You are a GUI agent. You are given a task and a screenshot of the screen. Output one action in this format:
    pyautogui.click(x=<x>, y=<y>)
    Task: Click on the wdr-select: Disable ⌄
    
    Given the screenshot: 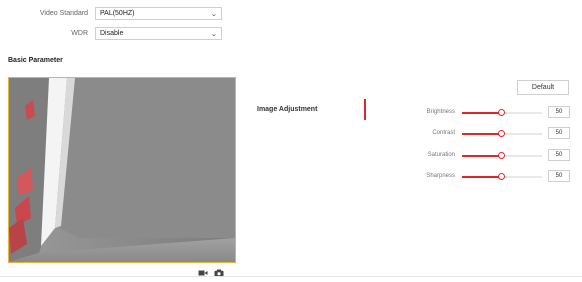 What is the action you would take?
    pyautogui.click(x=158, y=33)
    